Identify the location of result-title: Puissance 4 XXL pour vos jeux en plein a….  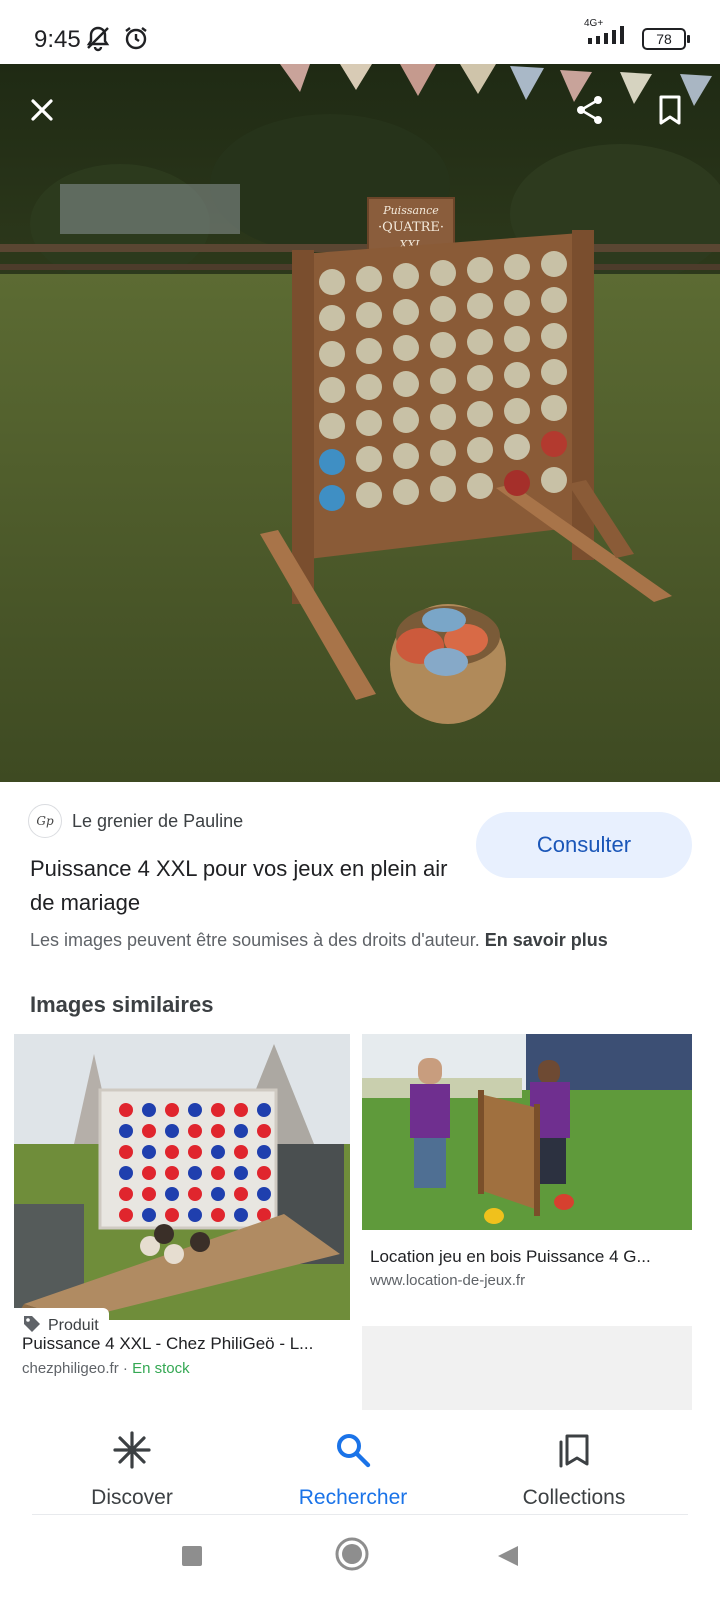
(245, 886).